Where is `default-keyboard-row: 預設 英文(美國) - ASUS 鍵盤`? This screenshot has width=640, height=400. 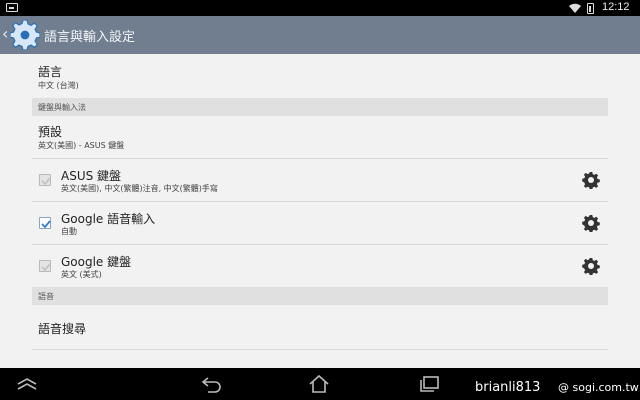
default-keyboard-row: 預設 英文(美國) - ASUS 鍵盤 is located at coordinates (320, 137).